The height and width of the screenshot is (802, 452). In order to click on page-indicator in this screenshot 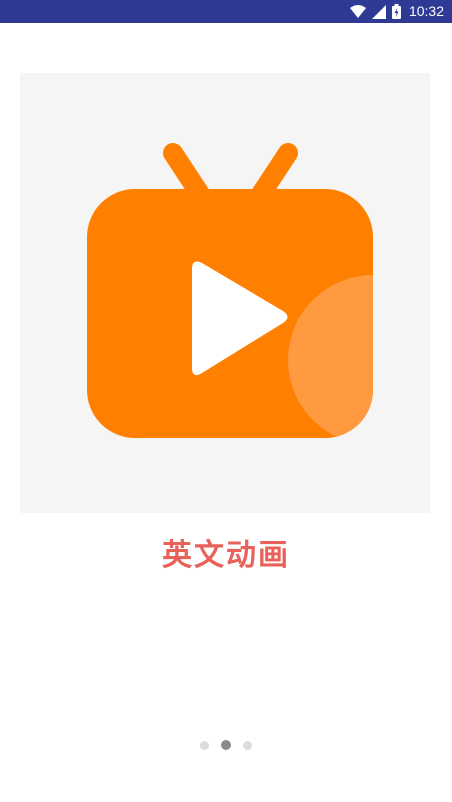, I will do `click(226, 745)`.